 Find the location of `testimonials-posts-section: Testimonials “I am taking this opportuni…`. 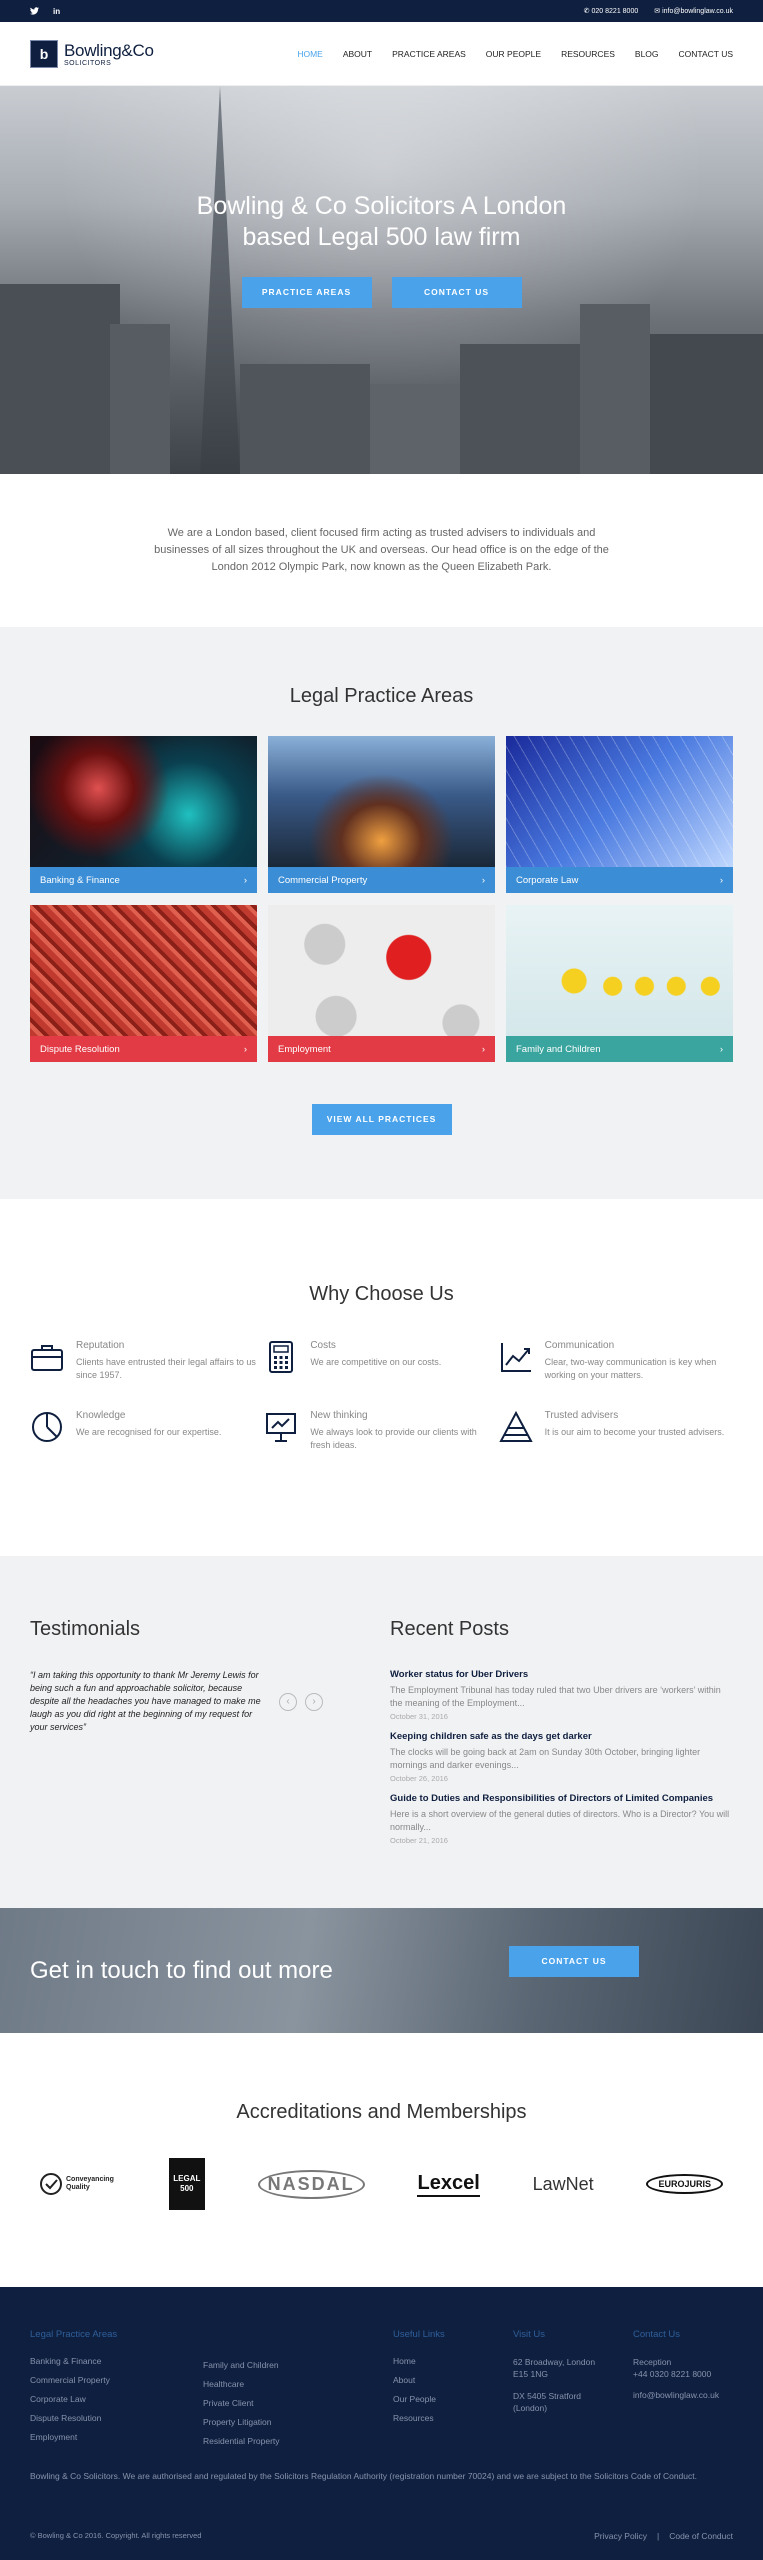

testimonials-posts-section: Testimonials “I am taking this opportuni… is located at coordinates (381, 1732).